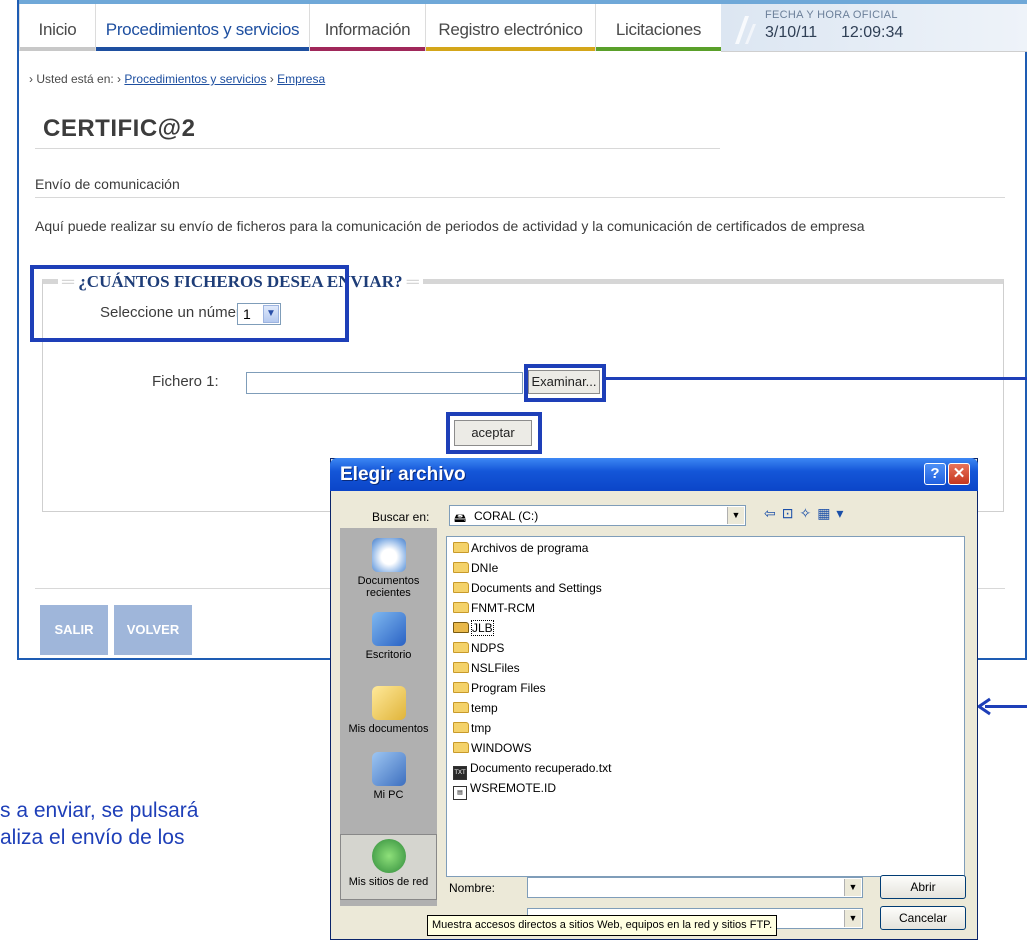 The width and height of the screenshot is (1027, 940). Describe the element at coordinates (959, 474) in the screenshot. I see `close-button: ✕` at that location.